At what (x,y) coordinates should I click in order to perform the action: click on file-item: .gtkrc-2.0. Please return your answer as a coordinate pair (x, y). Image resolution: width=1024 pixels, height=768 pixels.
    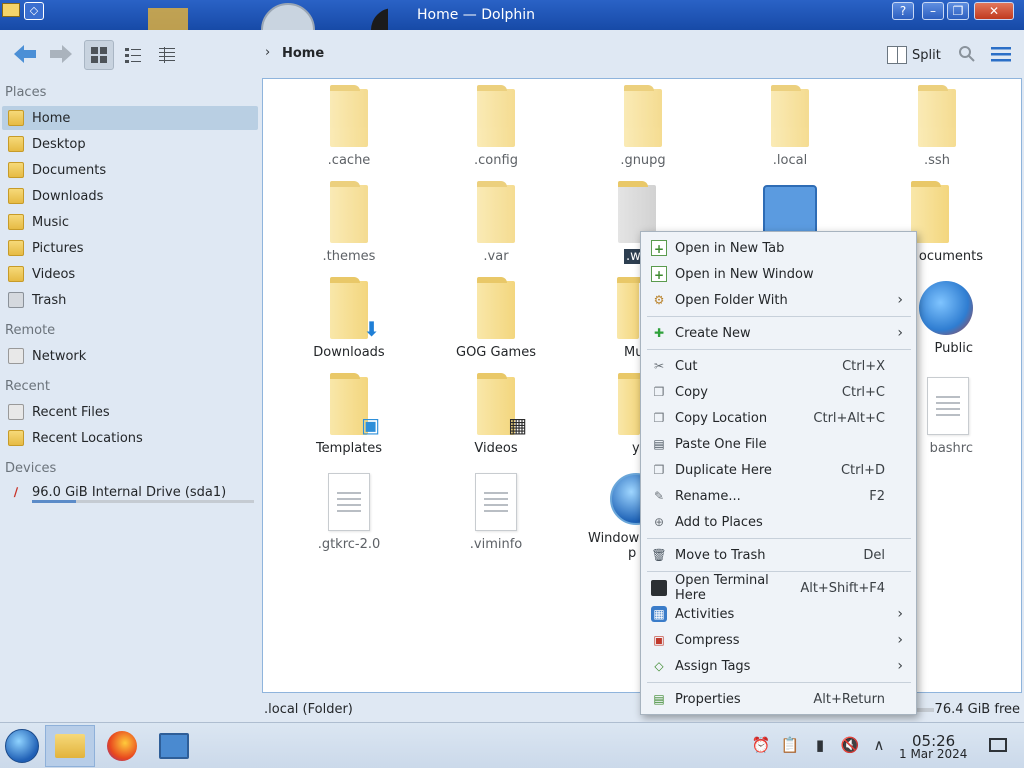
    Looking at the image, I should click on (349, 512).